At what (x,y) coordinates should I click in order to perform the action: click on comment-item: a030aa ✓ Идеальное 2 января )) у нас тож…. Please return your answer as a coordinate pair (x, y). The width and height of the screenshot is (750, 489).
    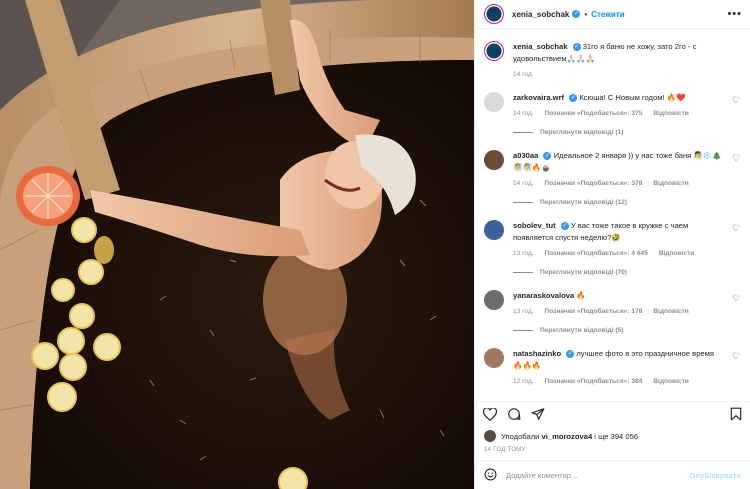
    Looking at the image, I should click on (612, 178).